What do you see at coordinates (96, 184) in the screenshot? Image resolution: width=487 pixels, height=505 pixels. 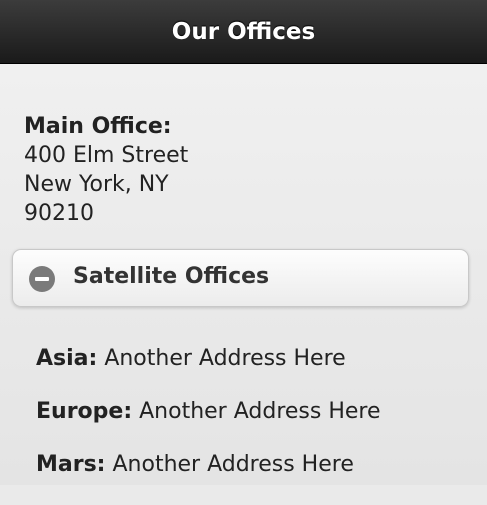 I see `main-office-city: New York, NY` at bounding box center [96, 184].